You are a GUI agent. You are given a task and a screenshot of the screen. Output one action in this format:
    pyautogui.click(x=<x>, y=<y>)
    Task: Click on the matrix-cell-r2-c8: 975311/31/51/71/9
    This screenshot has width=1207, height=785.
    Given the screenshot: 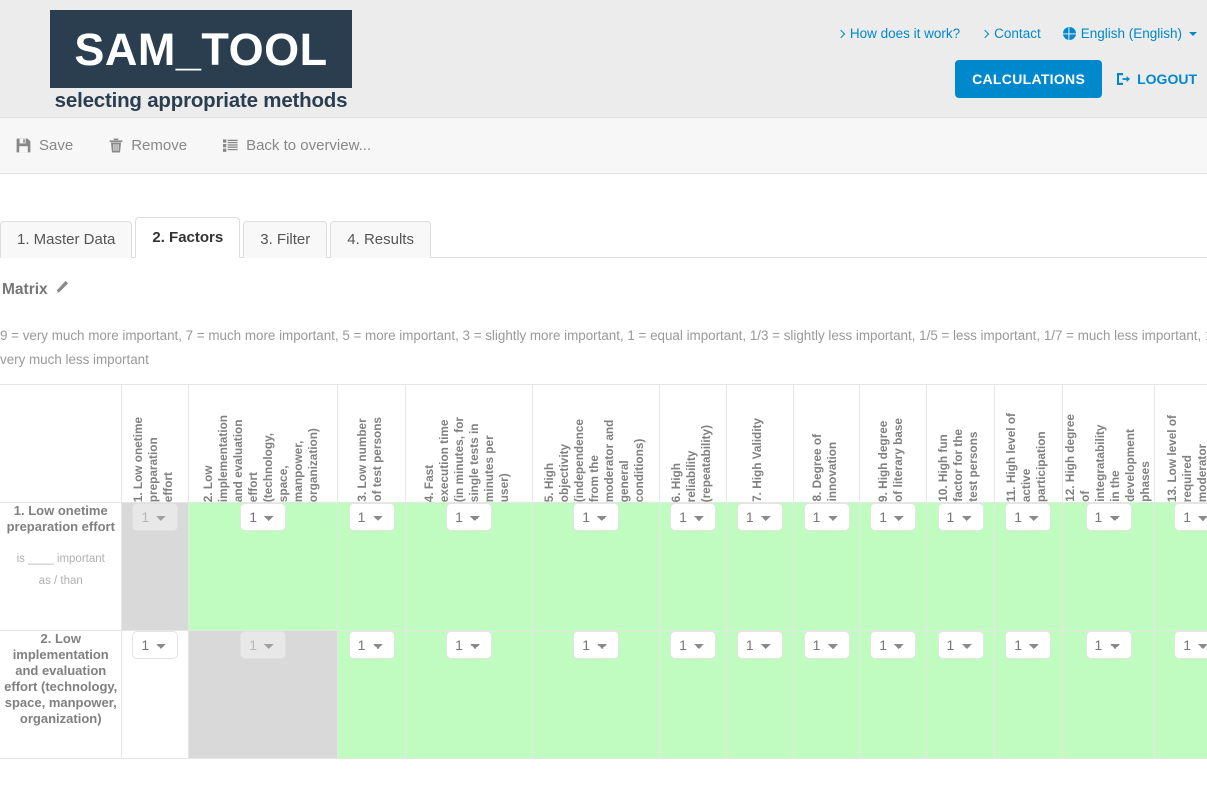 What is the action you would take?
    pyautogui.click(x=826, y=694)
    